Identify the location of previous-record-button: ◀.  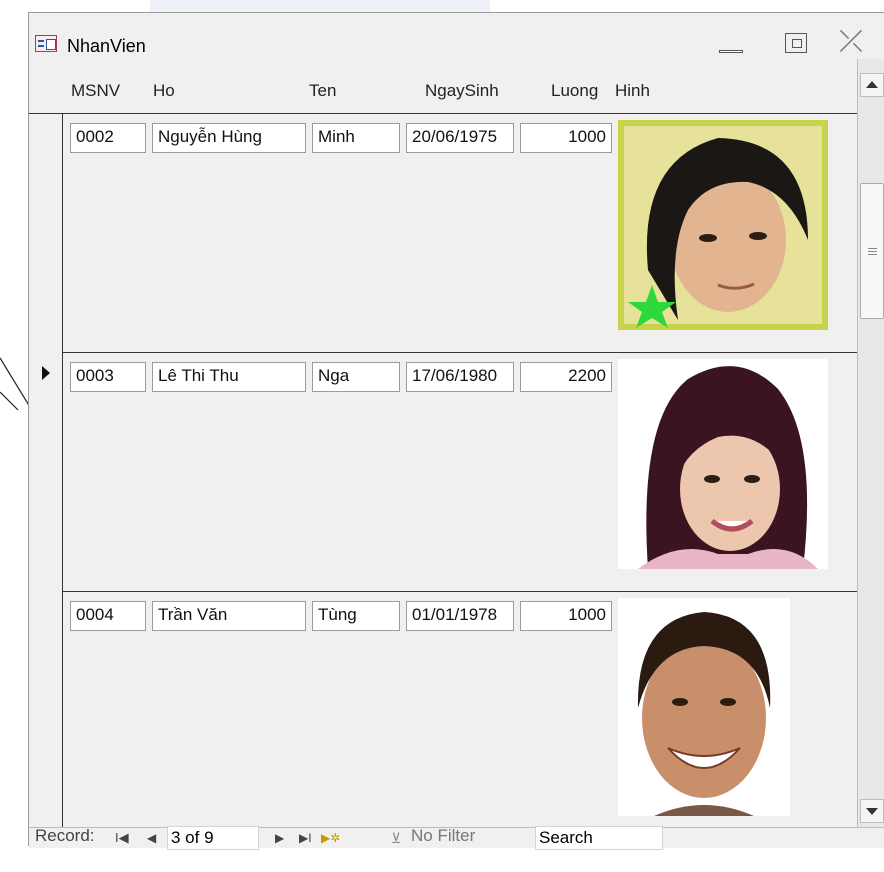
(151, 838).